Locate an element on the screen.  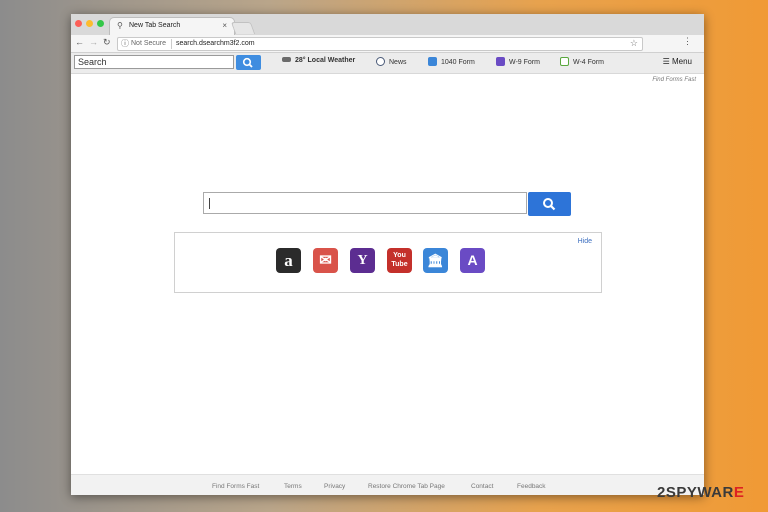
mail-icon: ✉ is located at coordinates (325, 260).